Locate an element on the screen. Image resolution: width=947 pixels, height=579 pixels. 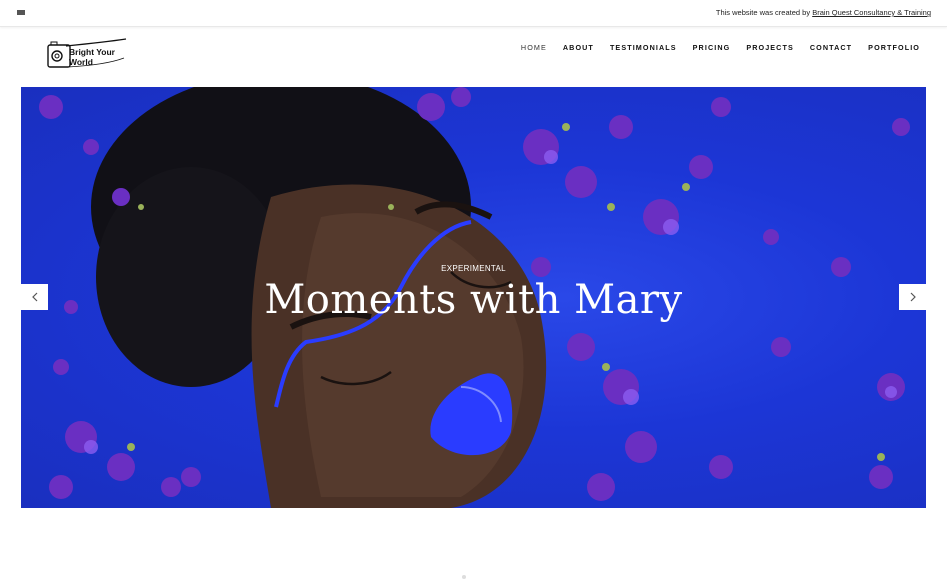
nav-portfolio: PORTFOLIO is located at coordinates (894, 47).